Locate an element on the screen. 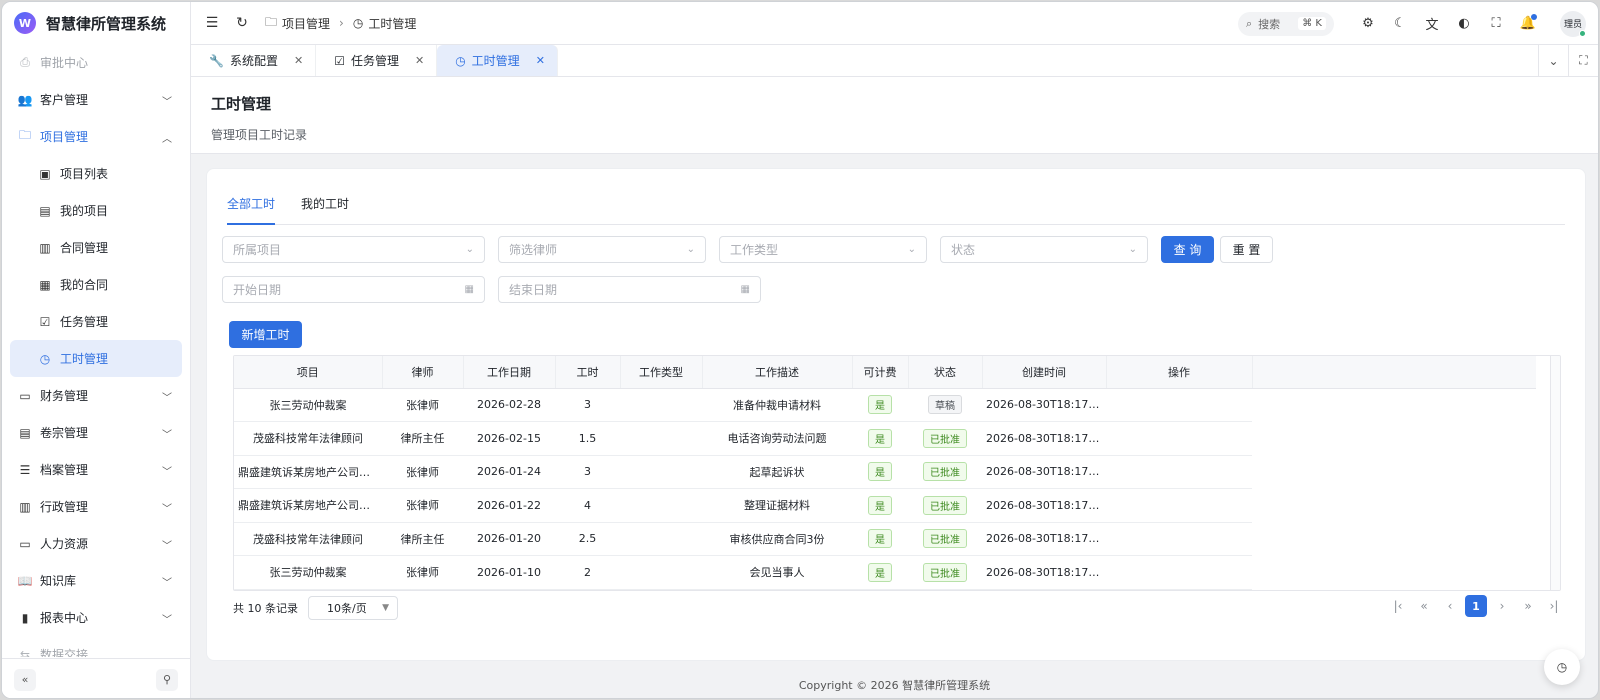 The height and width of the screenshot is (700, 1600). status-select: 状态 ⌄ is located at coordinates (1044, 249).